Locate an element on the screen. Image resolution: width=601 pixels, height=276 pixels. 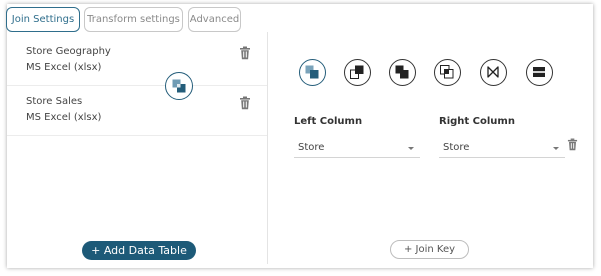
tab-transform-settings: Transform settings is located at coordinates (133, 19).